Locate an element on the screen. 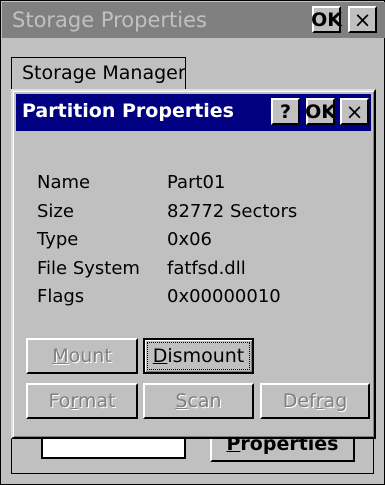  mount-label: Mount is located at coordinates (82, 356).